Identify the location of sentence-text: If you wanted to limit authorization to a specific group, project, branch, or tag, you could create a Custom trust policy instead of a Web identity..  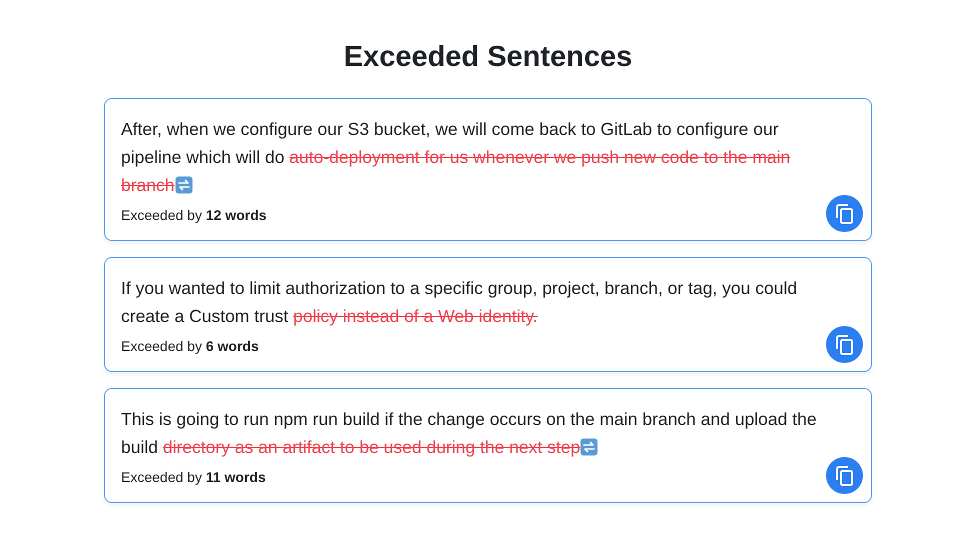
(459, 302).